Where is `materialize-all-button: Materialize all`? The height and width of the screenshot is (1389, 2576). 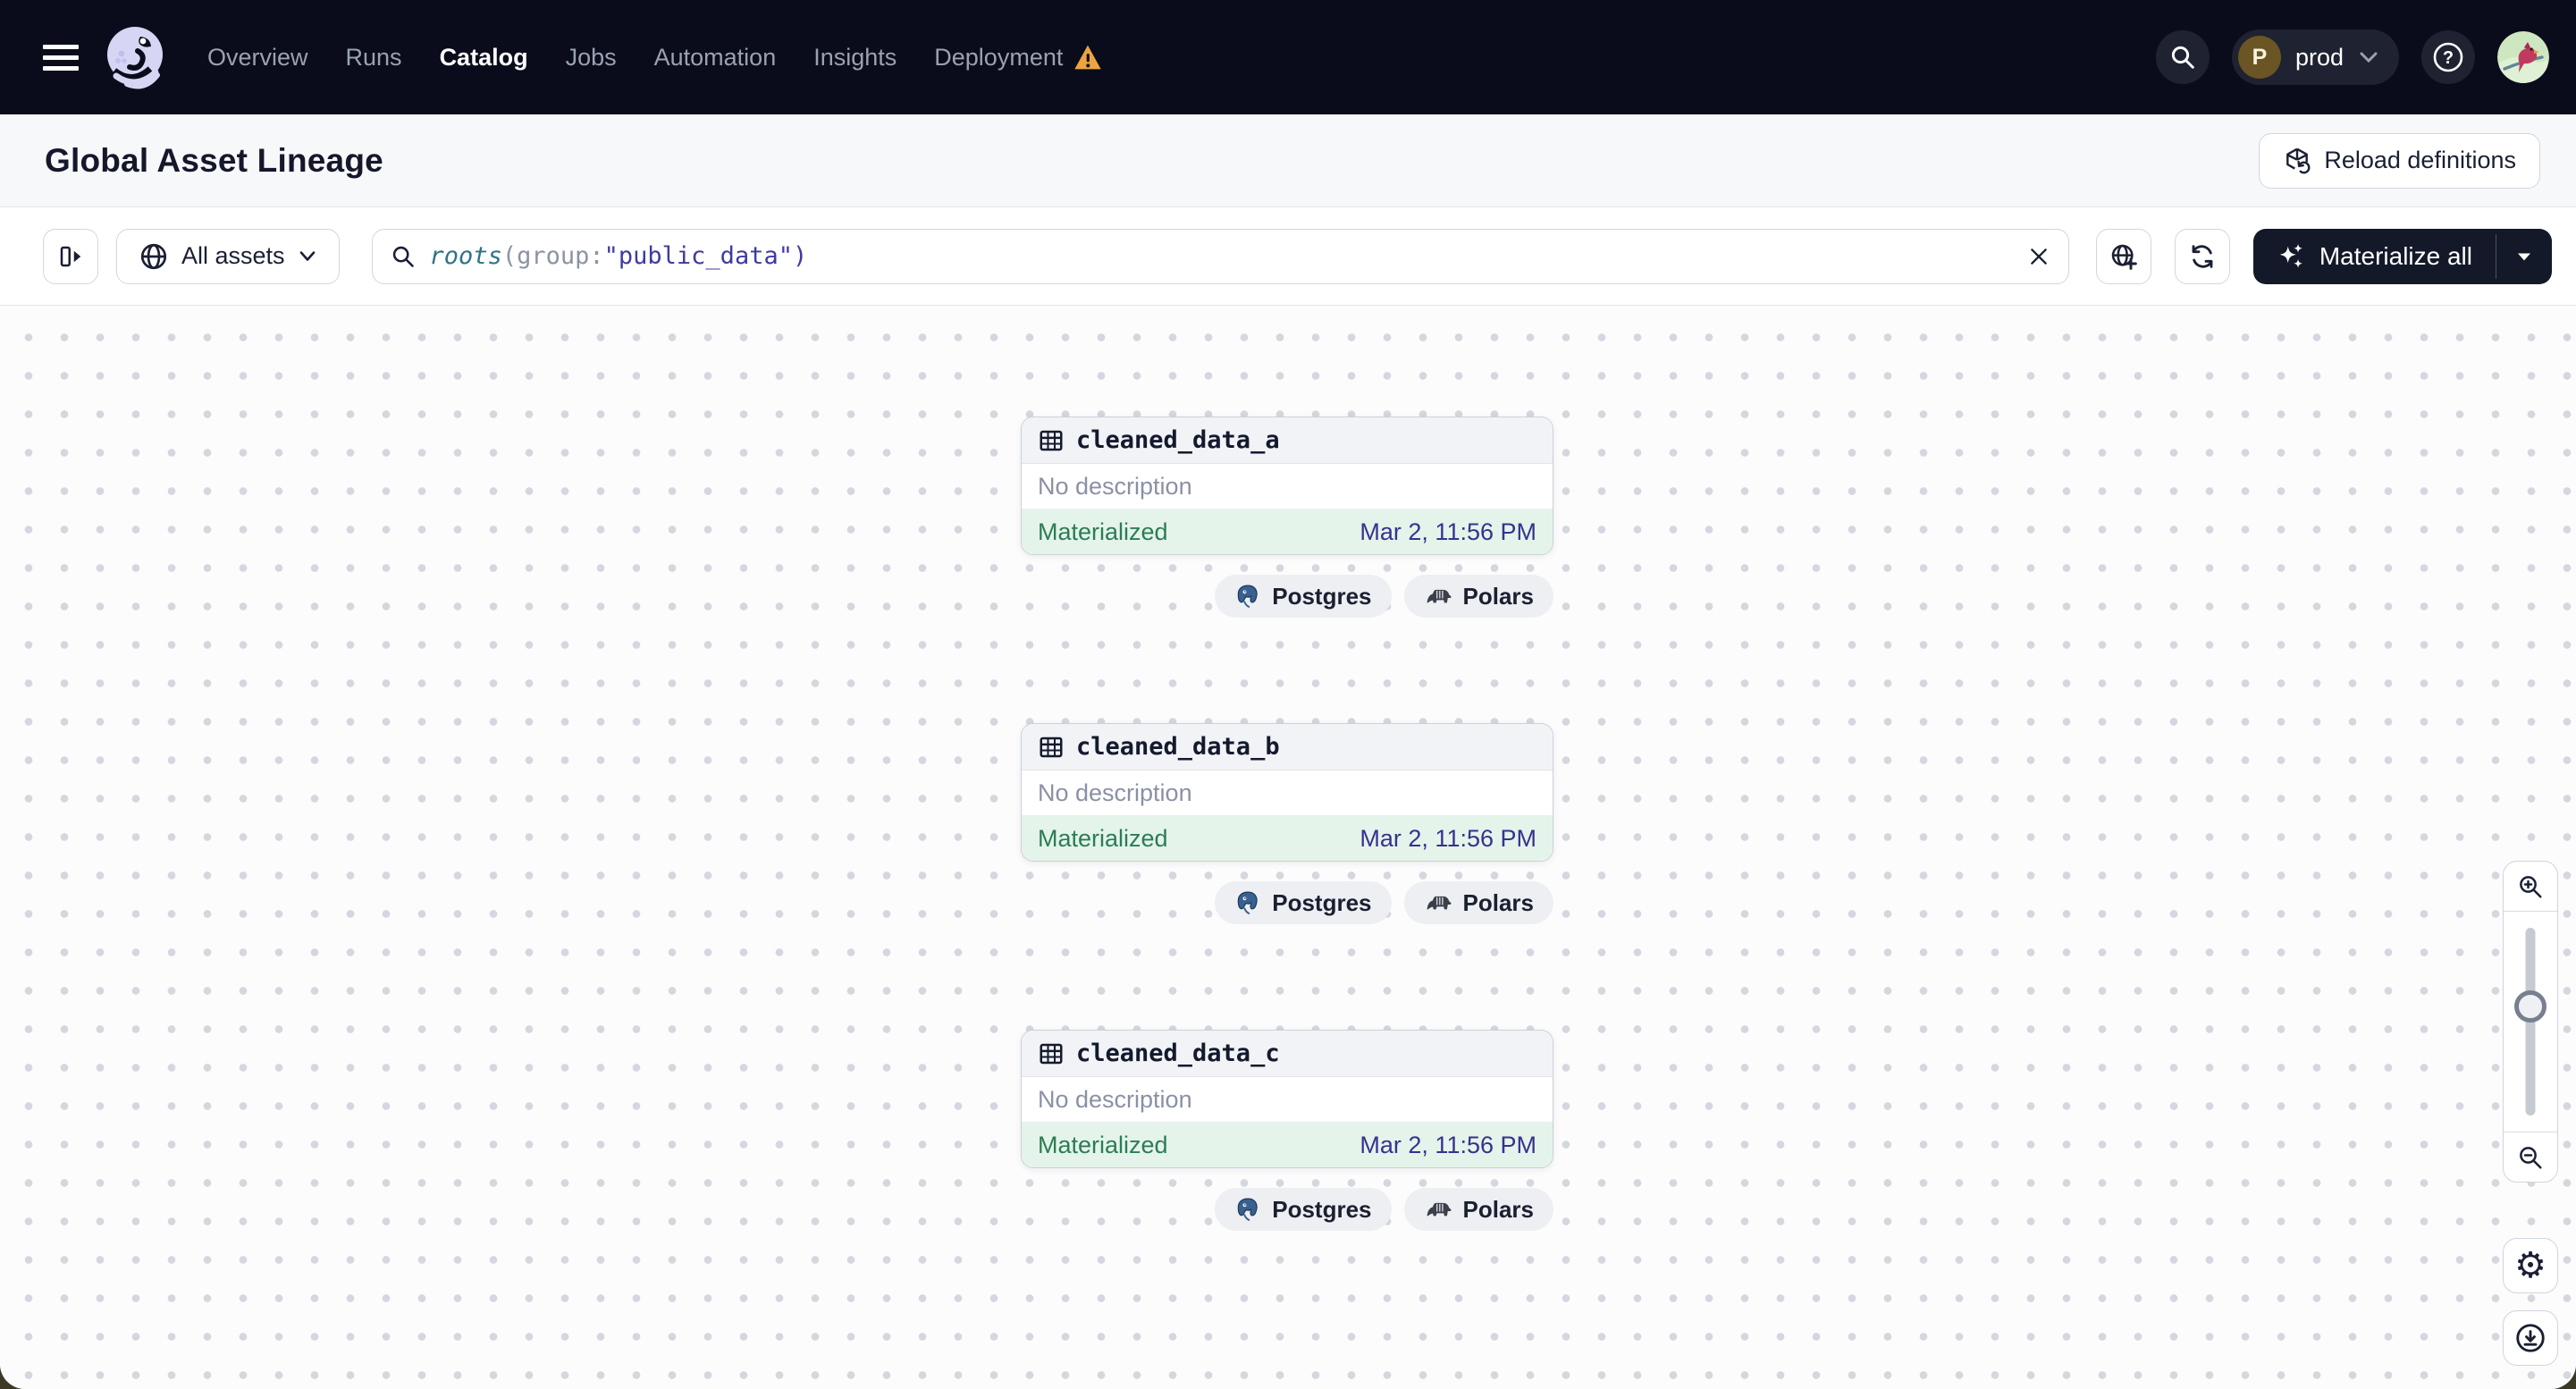
materialize-all-button: Materialize all is located at coordinates (2375, 256).